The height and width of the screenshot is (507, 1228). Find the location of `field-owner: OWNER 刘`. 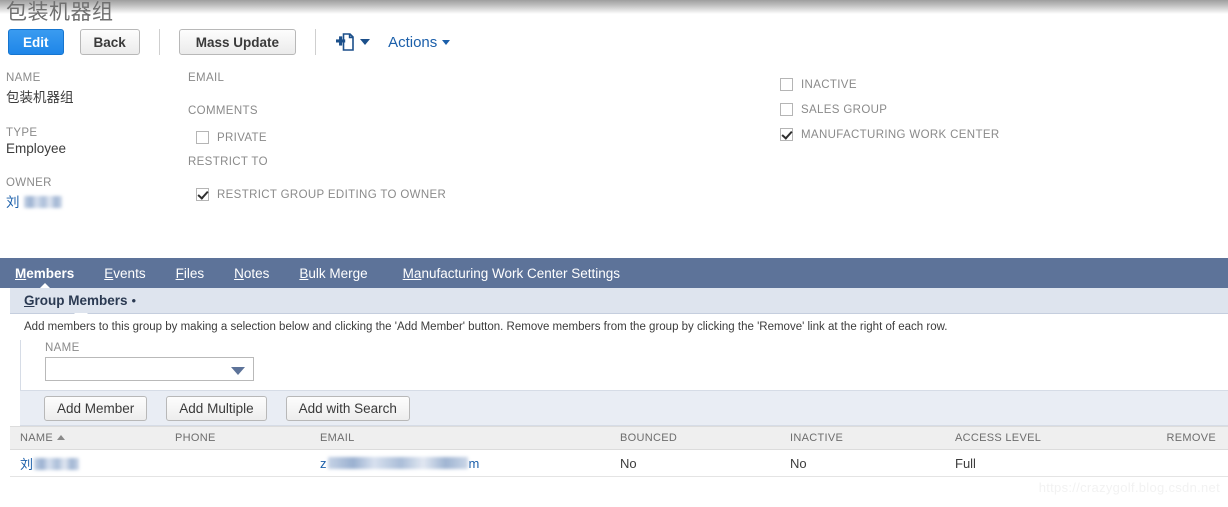

field-owner: OWNER 刘 is located at coordinates (93, 194).